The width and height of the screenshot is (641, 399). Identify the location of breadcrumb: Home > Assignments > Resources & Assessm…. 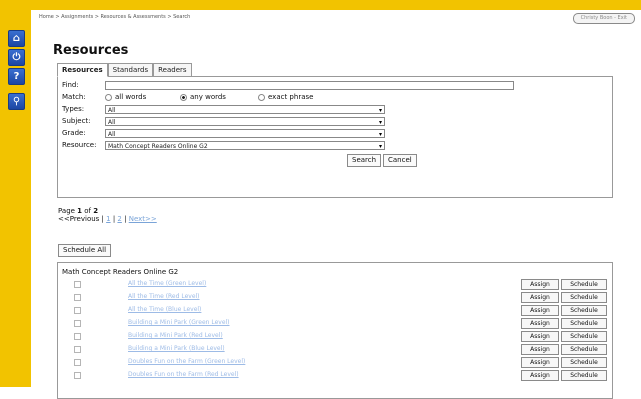
(114, 17).